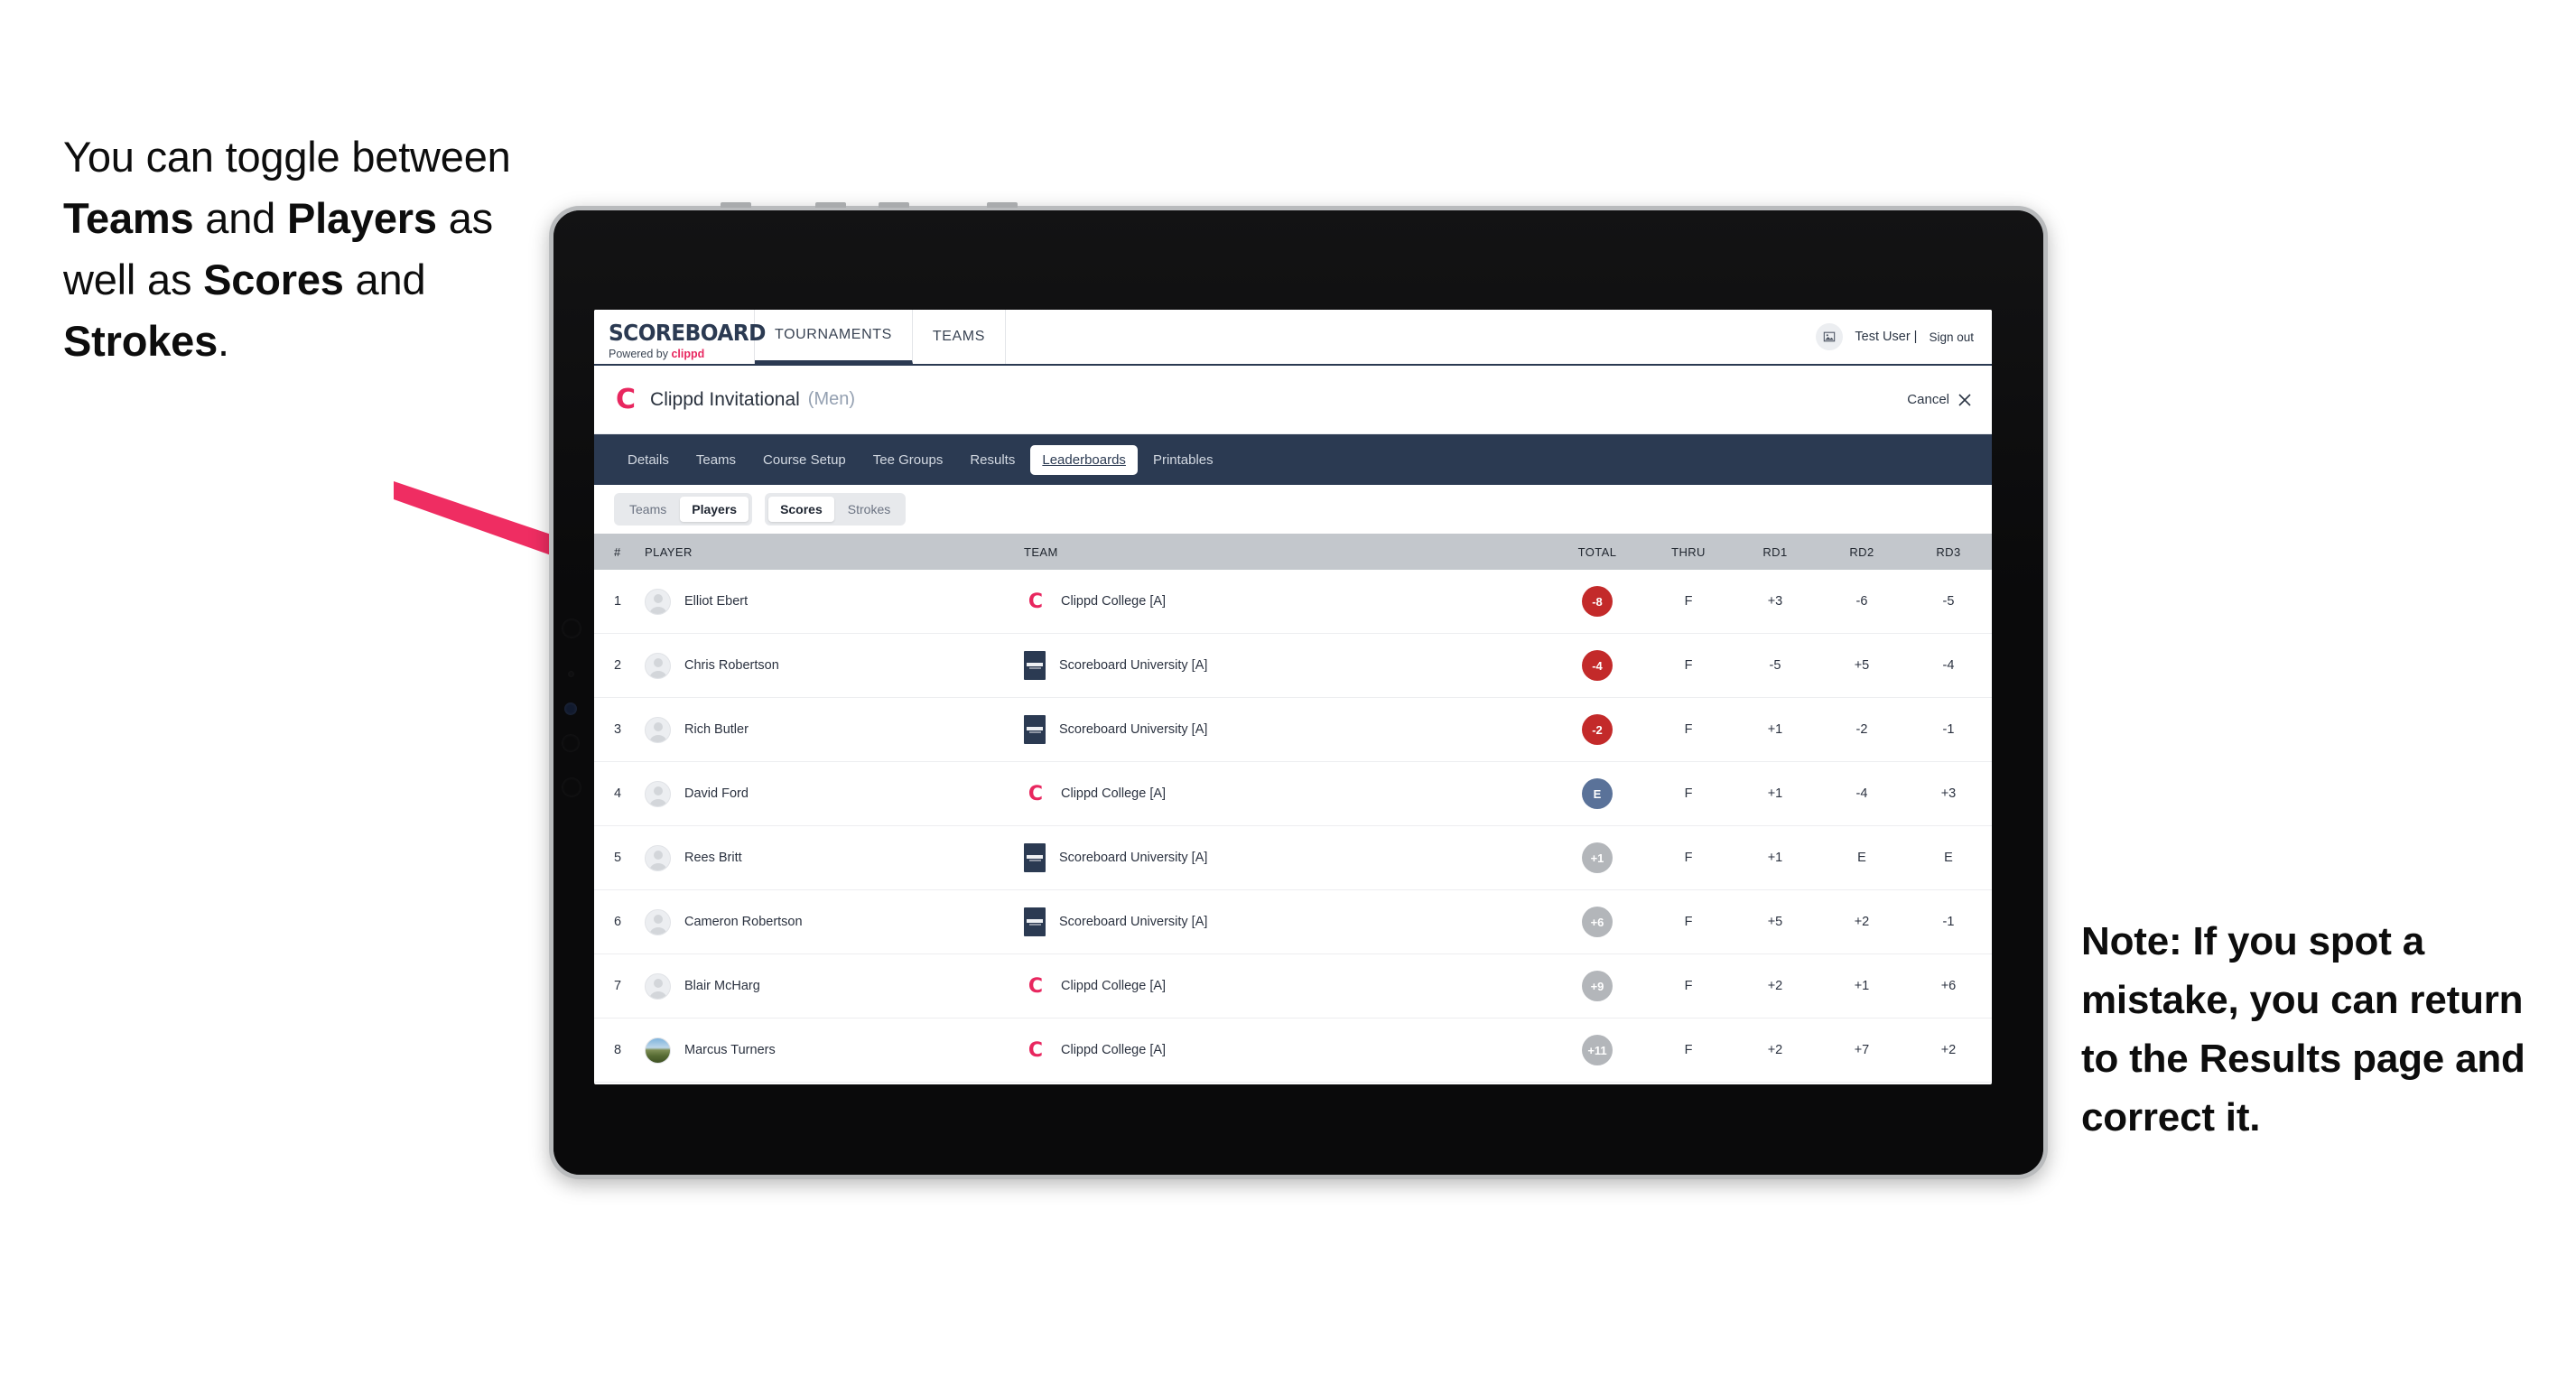 The height and width of the screenshot is (1386, 2576). What do you see at coordinates (731, 665) in the screenshot?
I see `player-name: Chris Robertson` at bounding box center [731, 665].